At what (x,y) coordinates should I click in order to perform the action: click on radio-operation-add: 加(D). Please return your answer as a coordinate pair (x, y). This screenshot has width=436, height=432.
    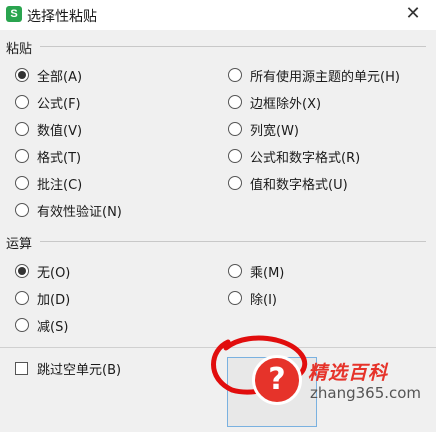
    Looking at the image, I should click on (42, 298).